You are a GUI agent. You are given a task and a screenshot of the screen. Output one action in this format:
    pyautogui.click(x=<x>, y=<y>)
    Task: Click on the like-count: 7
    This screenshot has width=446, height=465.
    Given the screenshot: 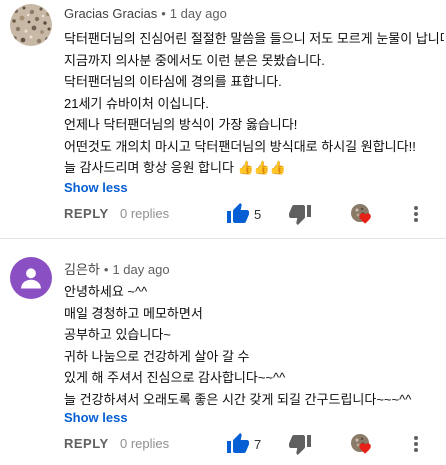 What is the action you would take?
    pyautogui.click(x=258, y=444)
    